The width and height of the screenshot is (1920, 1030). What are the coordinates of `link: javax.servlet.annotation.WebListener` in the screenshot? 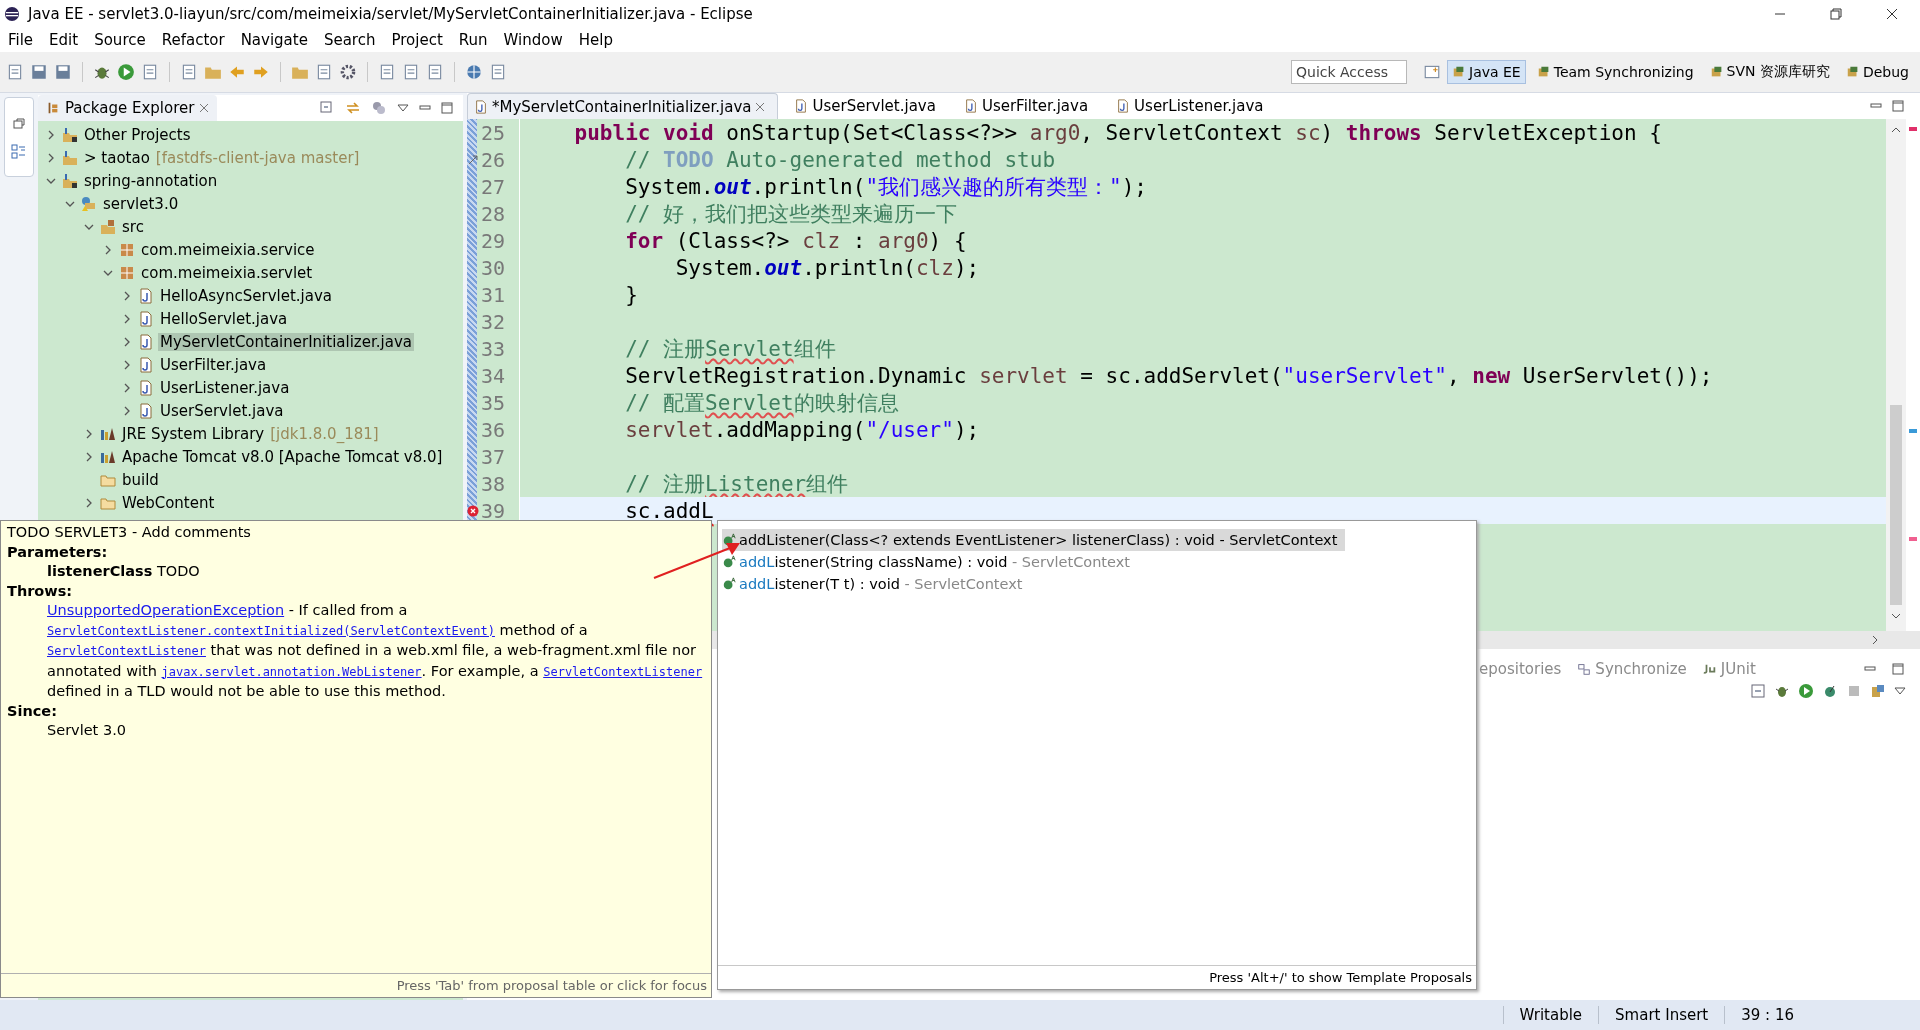 It's located at (291, 671).